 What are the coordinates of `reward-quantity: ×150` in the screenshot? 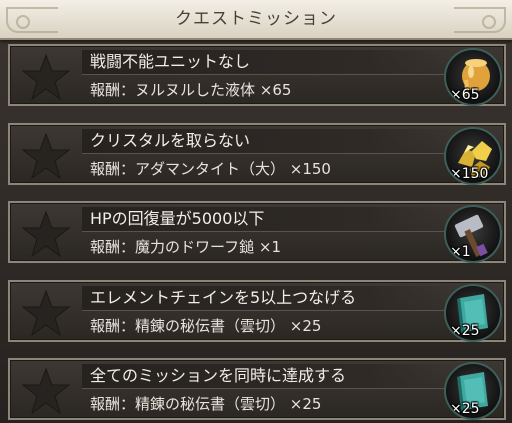 It's located at (469, 174).